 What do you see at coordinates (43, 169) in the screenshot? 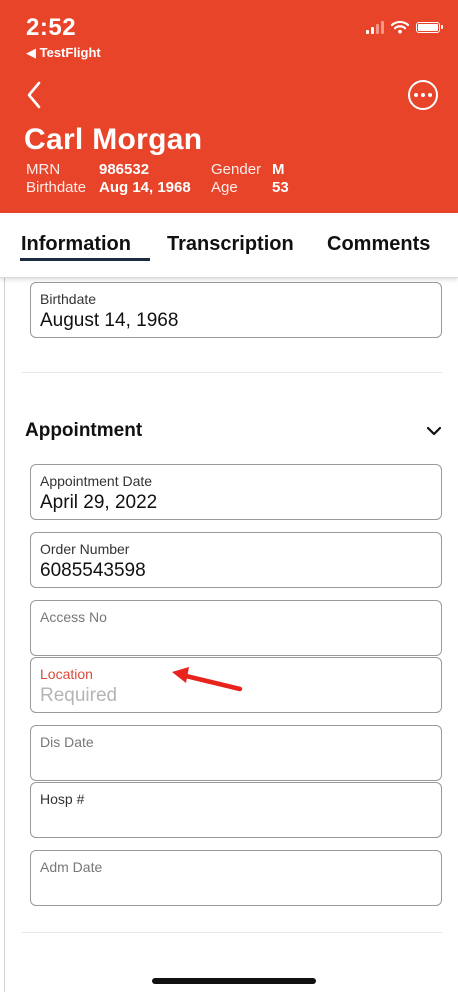
I see `mrn-label: MRN` at bounding box center [43, 169].